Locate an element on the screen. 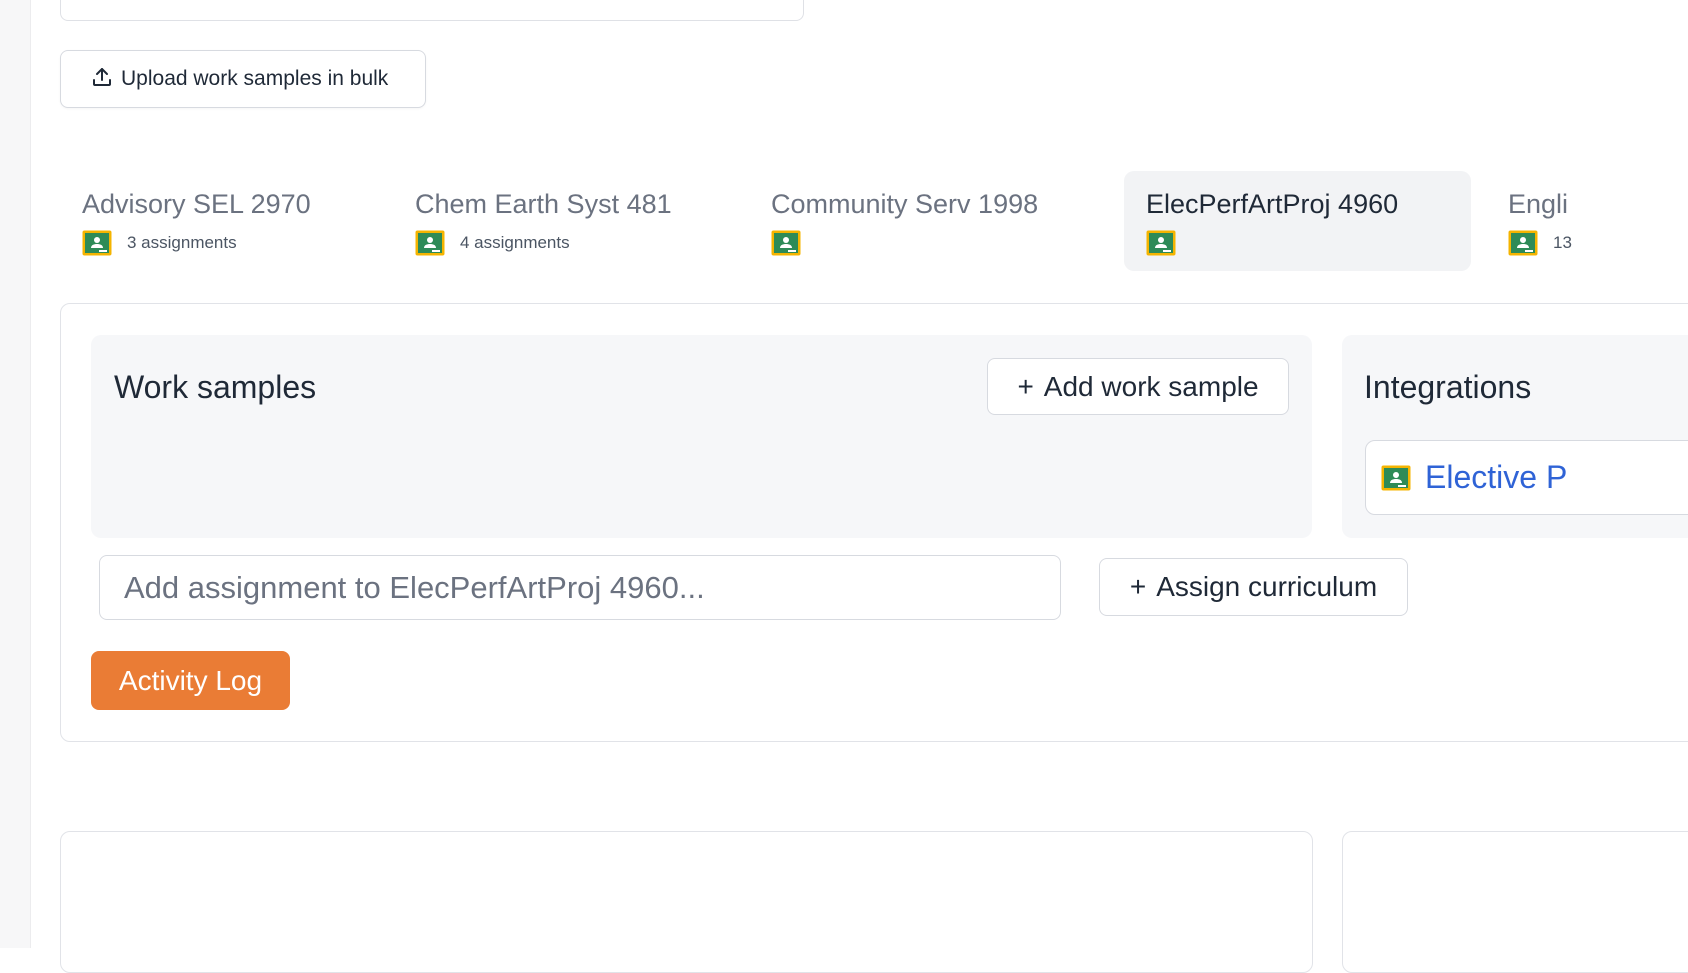 The height and width of the screenshot is (973, 1688). integrations-title: Integrations is located at coordinates (1448, 387).